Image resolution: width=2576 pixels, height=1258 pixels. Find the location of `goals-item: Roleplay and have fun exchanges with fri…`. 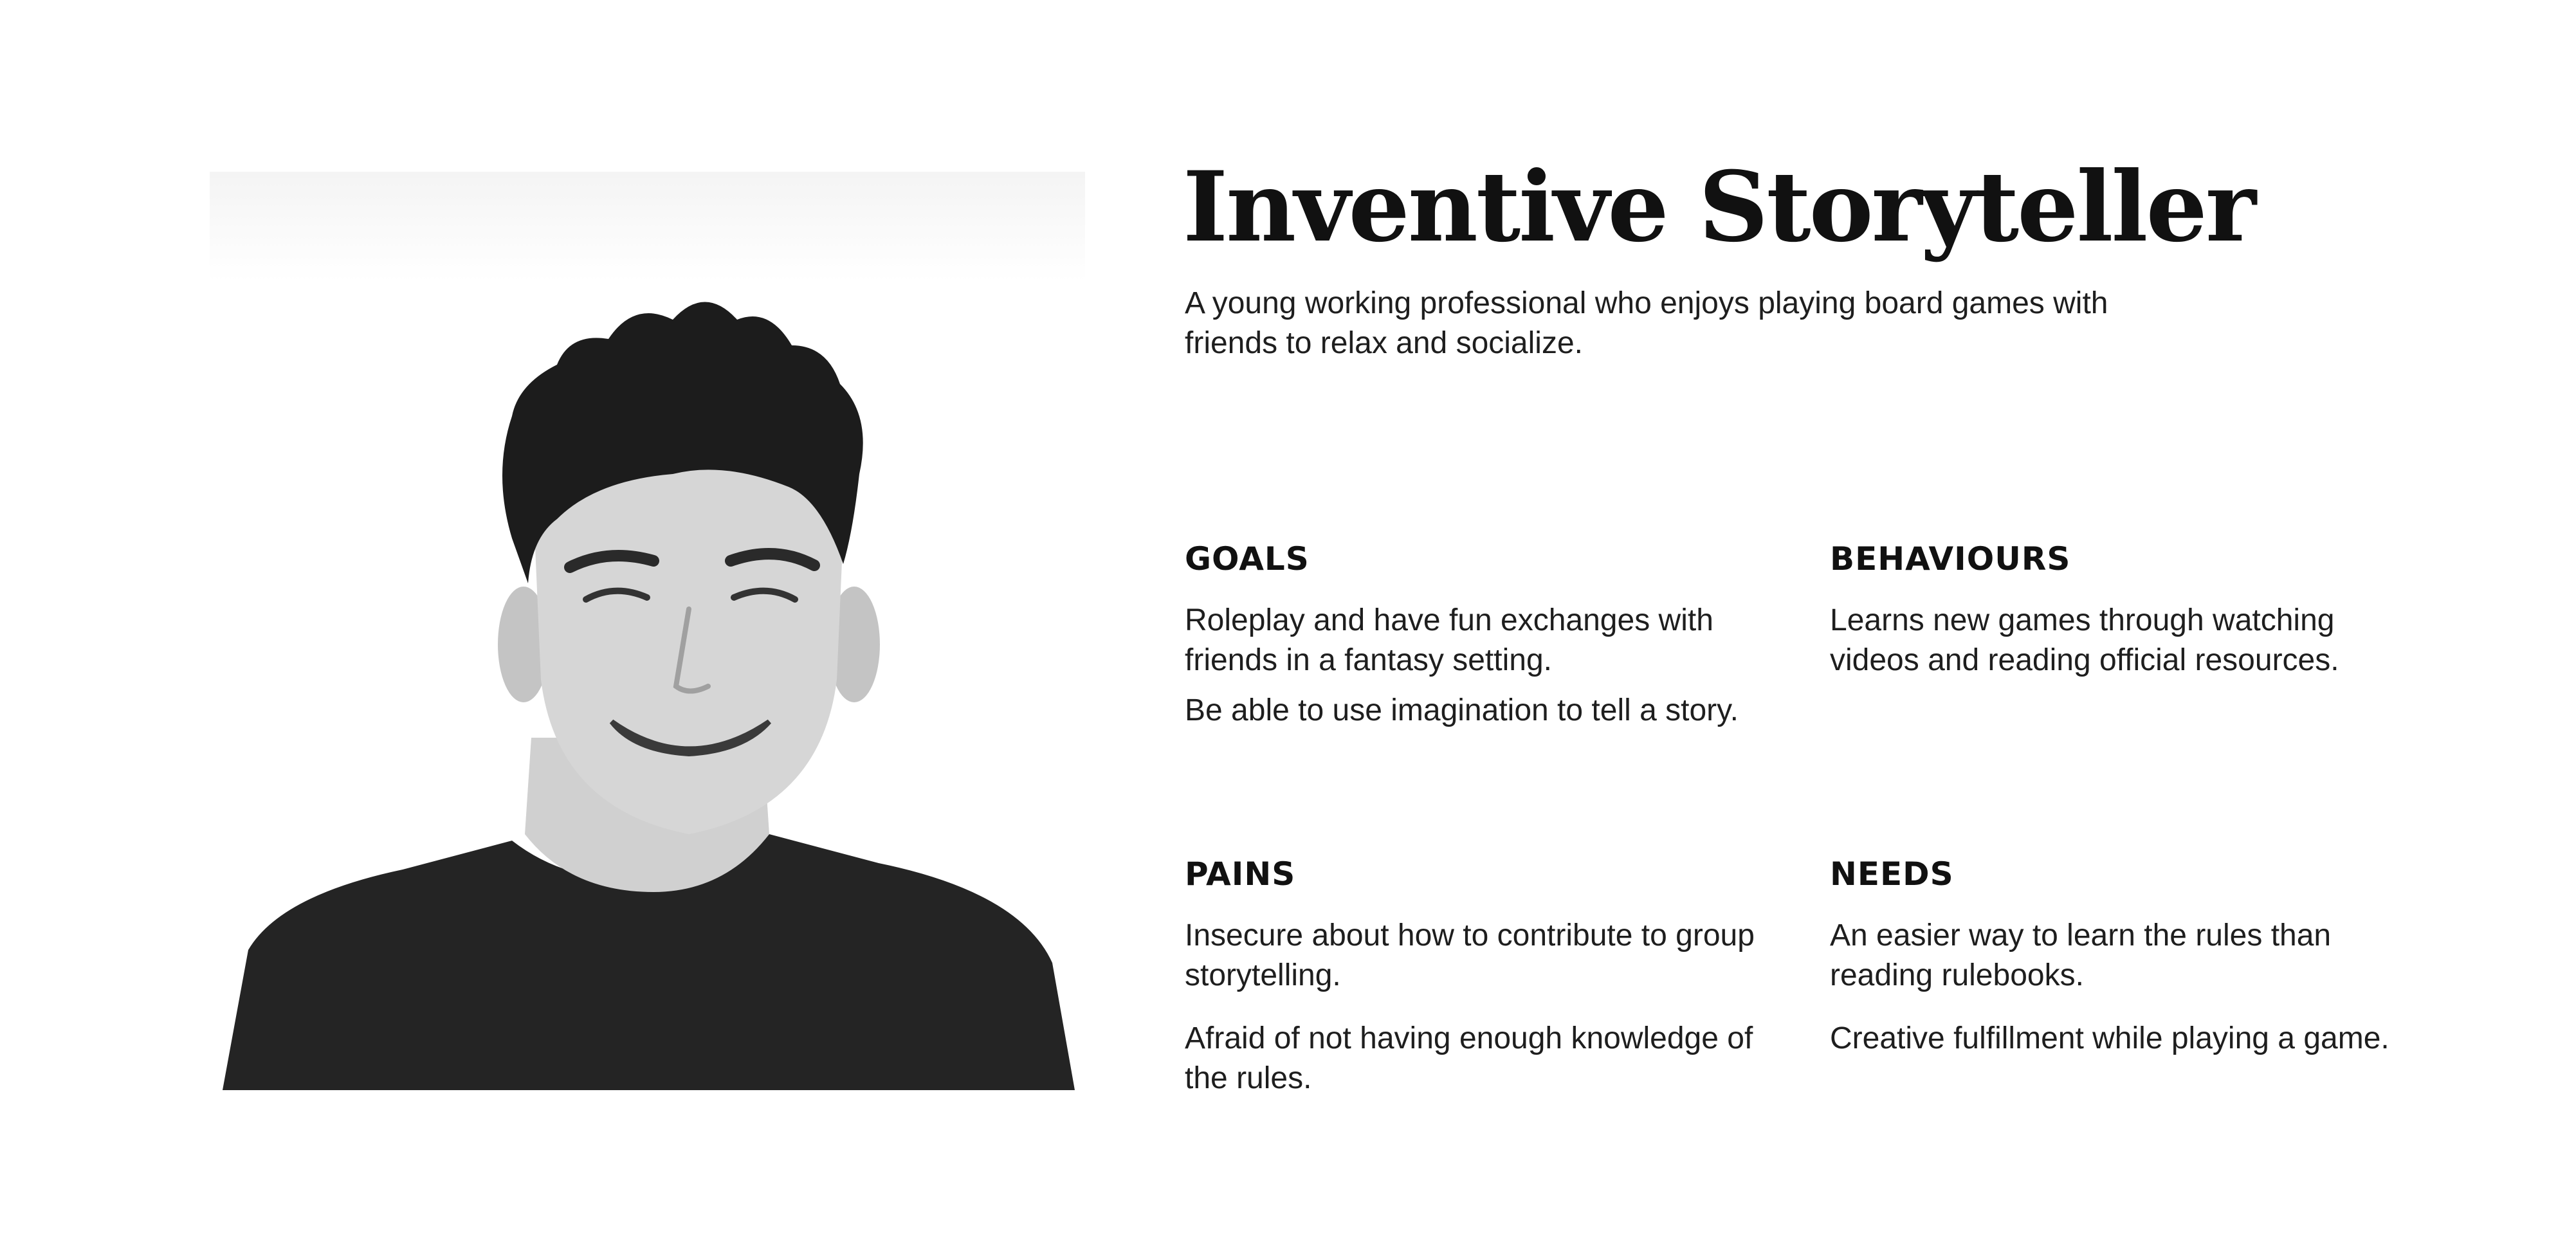

goals-item: Roleplay and have fun exchanges with fri… is located at coordinates (1449, 640).